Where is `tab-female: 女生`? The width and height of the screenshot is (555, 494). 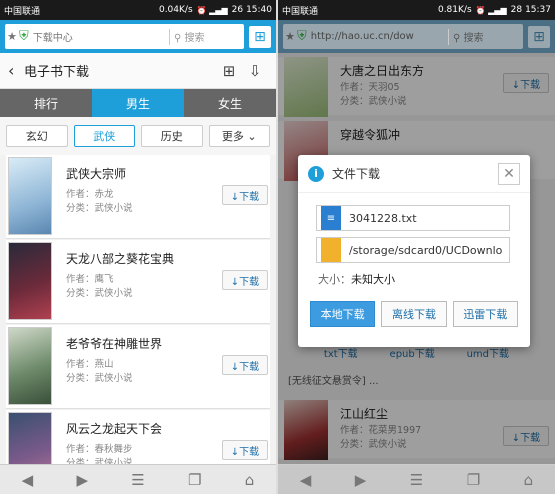 tab-female: 女生 is located at coordinates (230, 103).